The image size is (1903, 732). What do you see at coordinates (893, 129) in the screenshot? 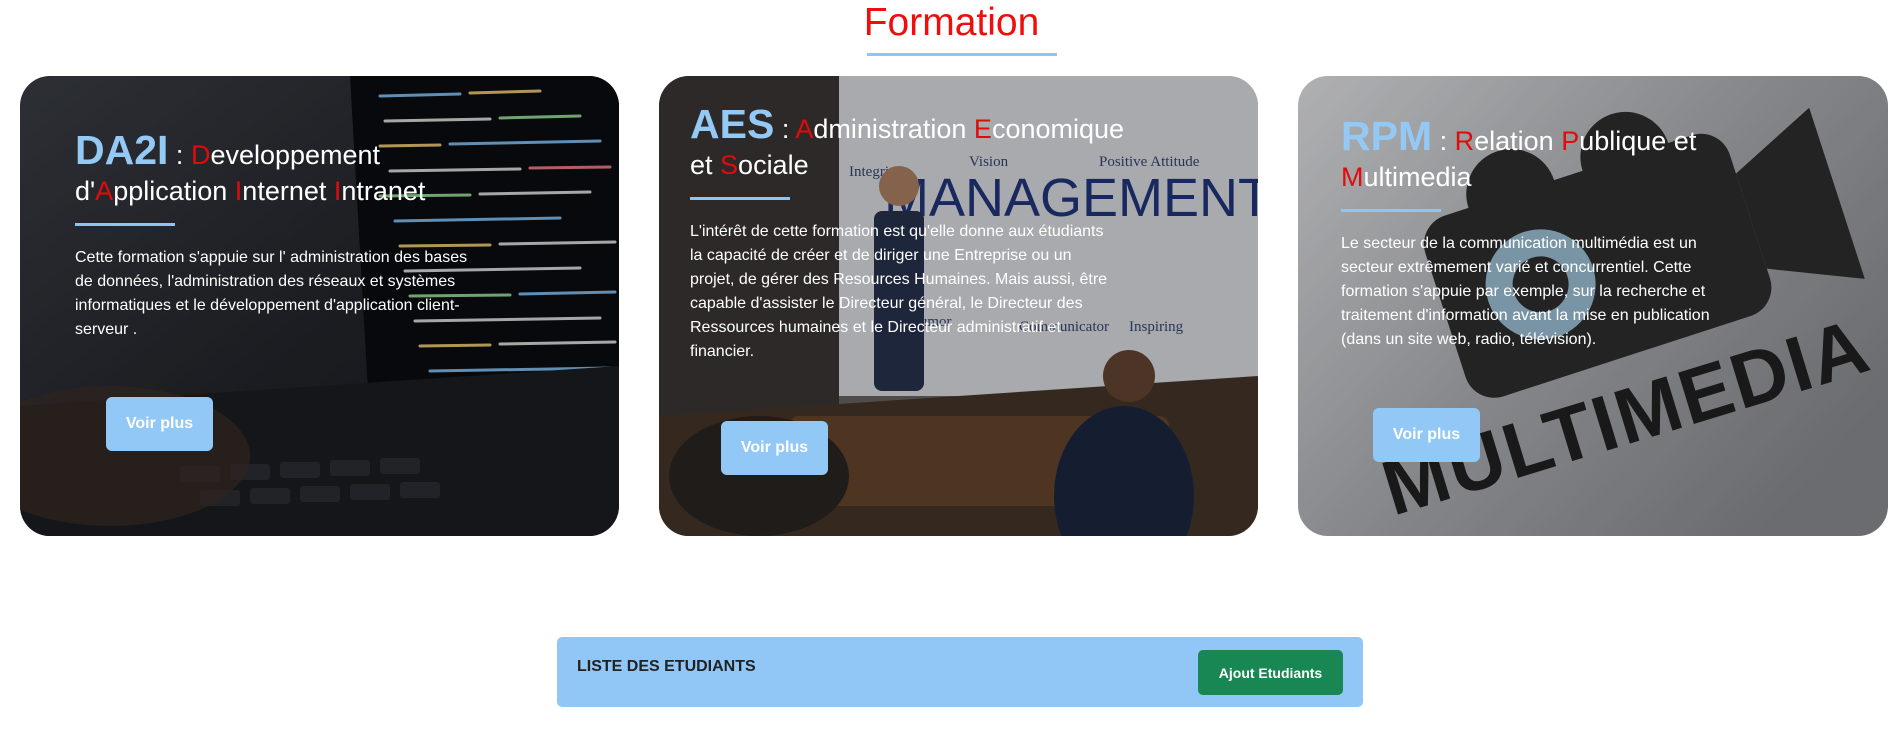
I see `name-fragment: dministration` at bounding box center [893, 129].